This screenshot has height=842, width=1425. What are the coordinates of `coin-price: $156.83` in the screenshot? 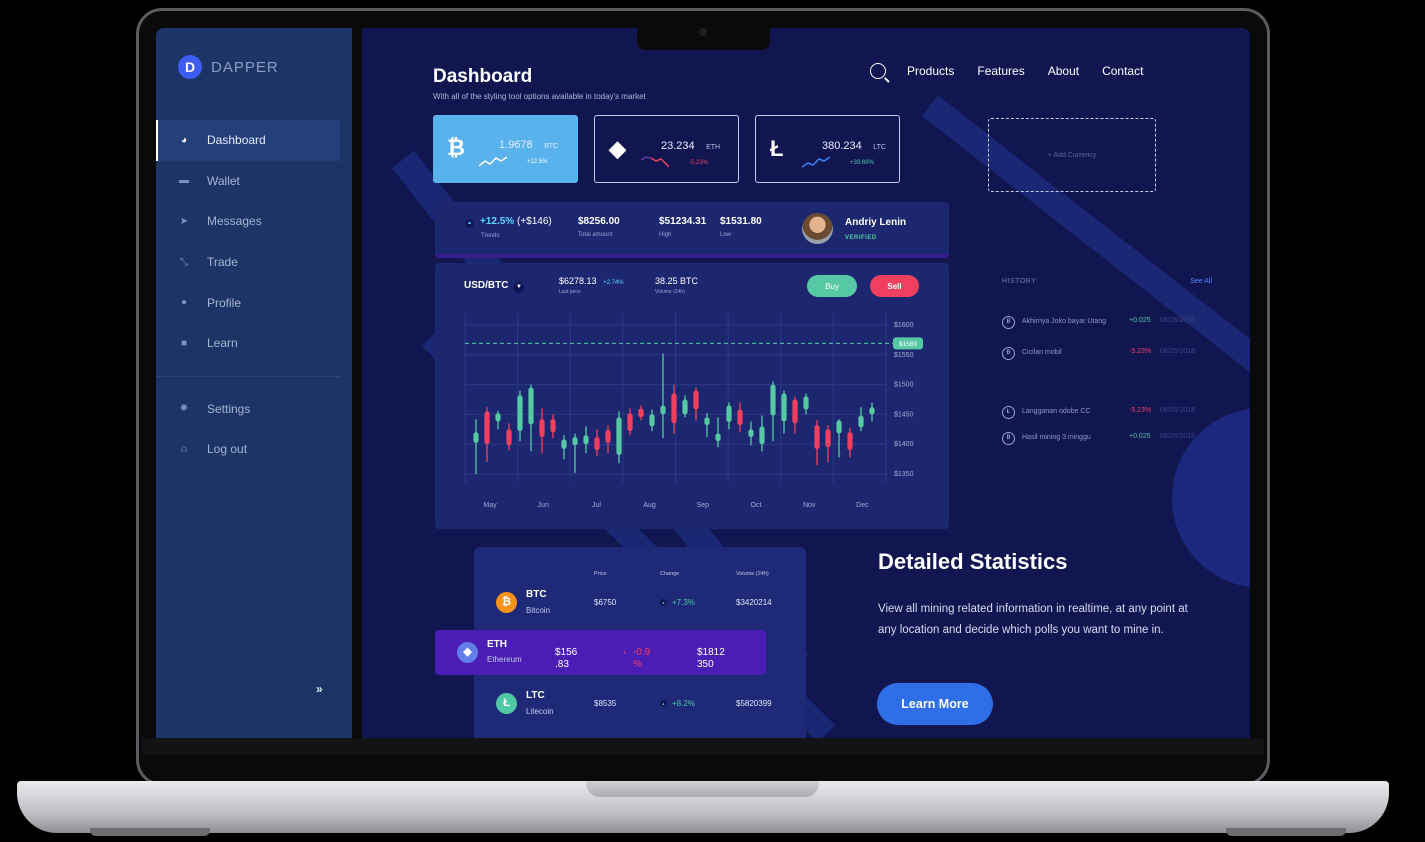 It's located at (566, 659).